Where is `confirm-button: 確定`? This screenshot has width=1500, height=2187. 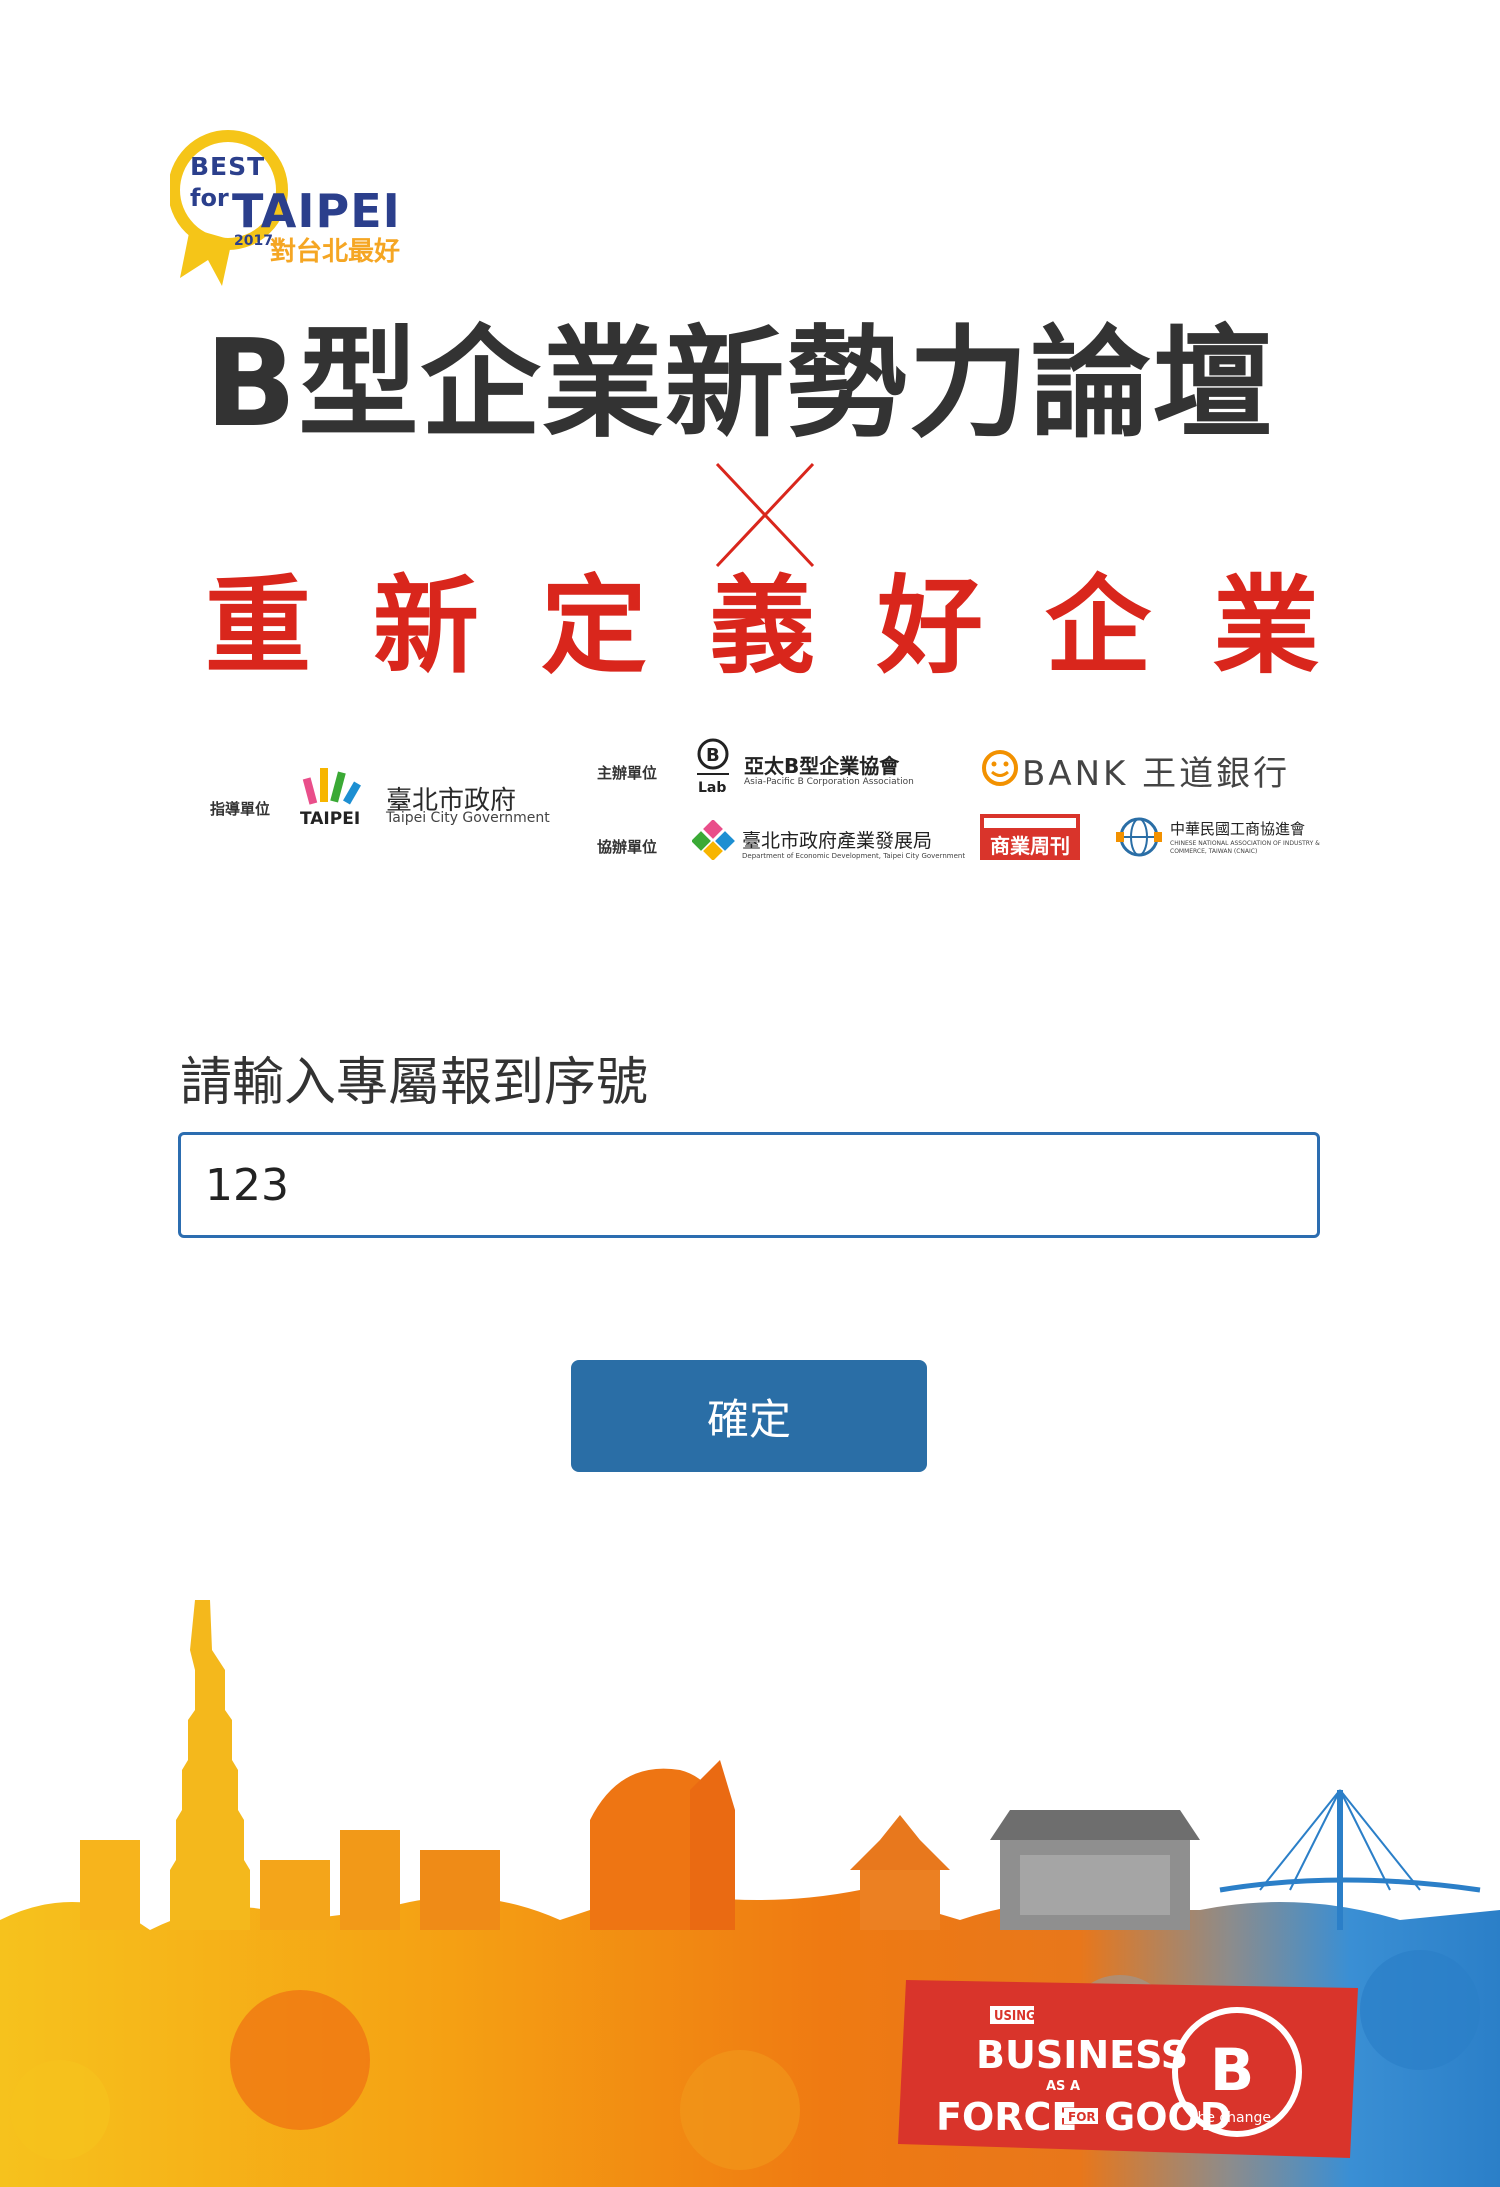
confirm-button: 確定 is located at coordinates (749, 1416).